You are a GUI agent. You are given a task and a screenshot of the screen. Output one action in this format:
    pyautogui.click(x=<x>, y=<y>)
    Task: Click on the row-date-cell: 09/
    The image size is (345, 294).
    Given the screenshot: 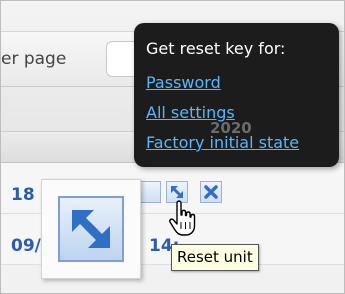 What is the action you would take?
    pyautogui.click(x=26, y=246)
    